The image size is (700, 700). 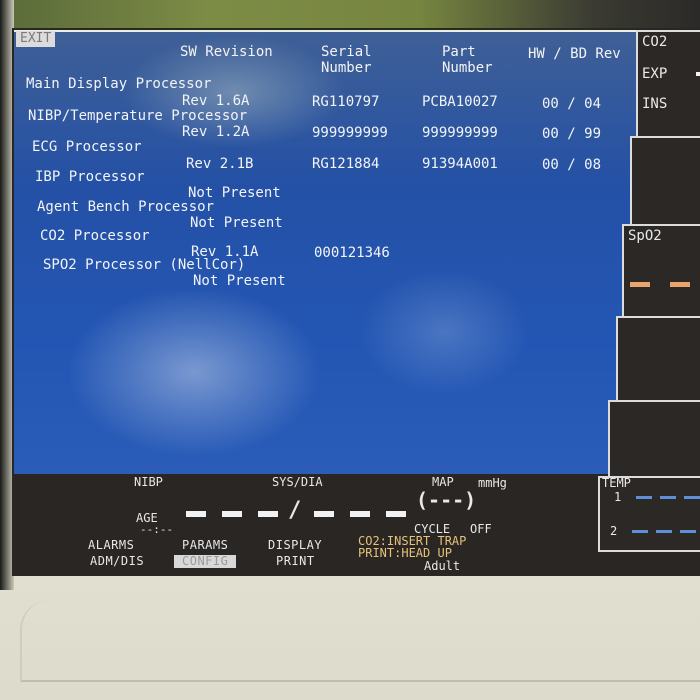 I want to click on age-value: --:--, so click(x=157, y=529).